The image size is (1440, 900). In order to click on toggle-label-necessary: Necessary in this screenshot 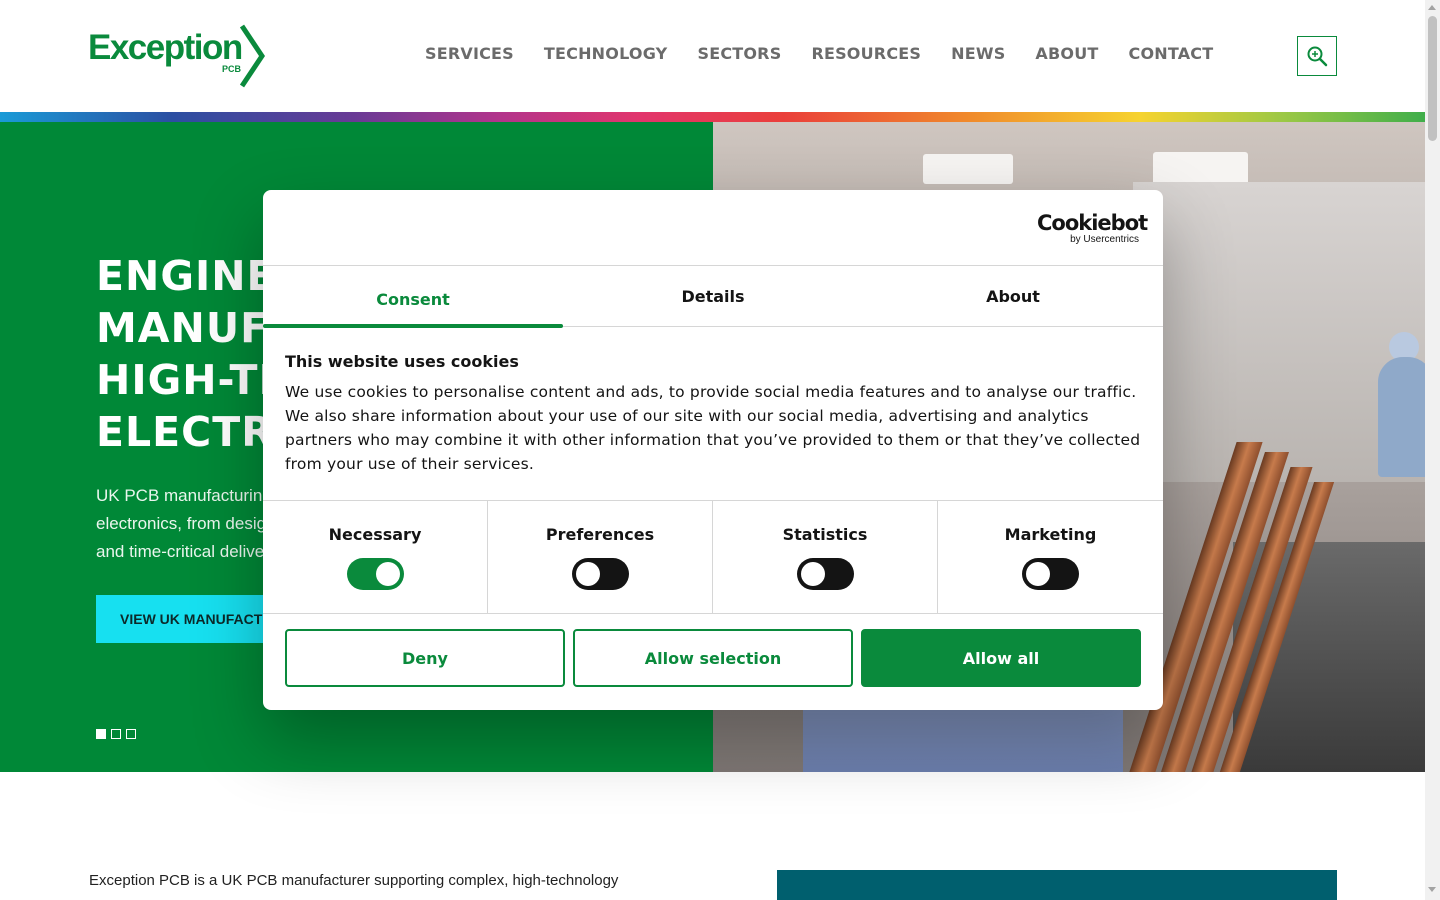, I will do `click(375, 534)`.